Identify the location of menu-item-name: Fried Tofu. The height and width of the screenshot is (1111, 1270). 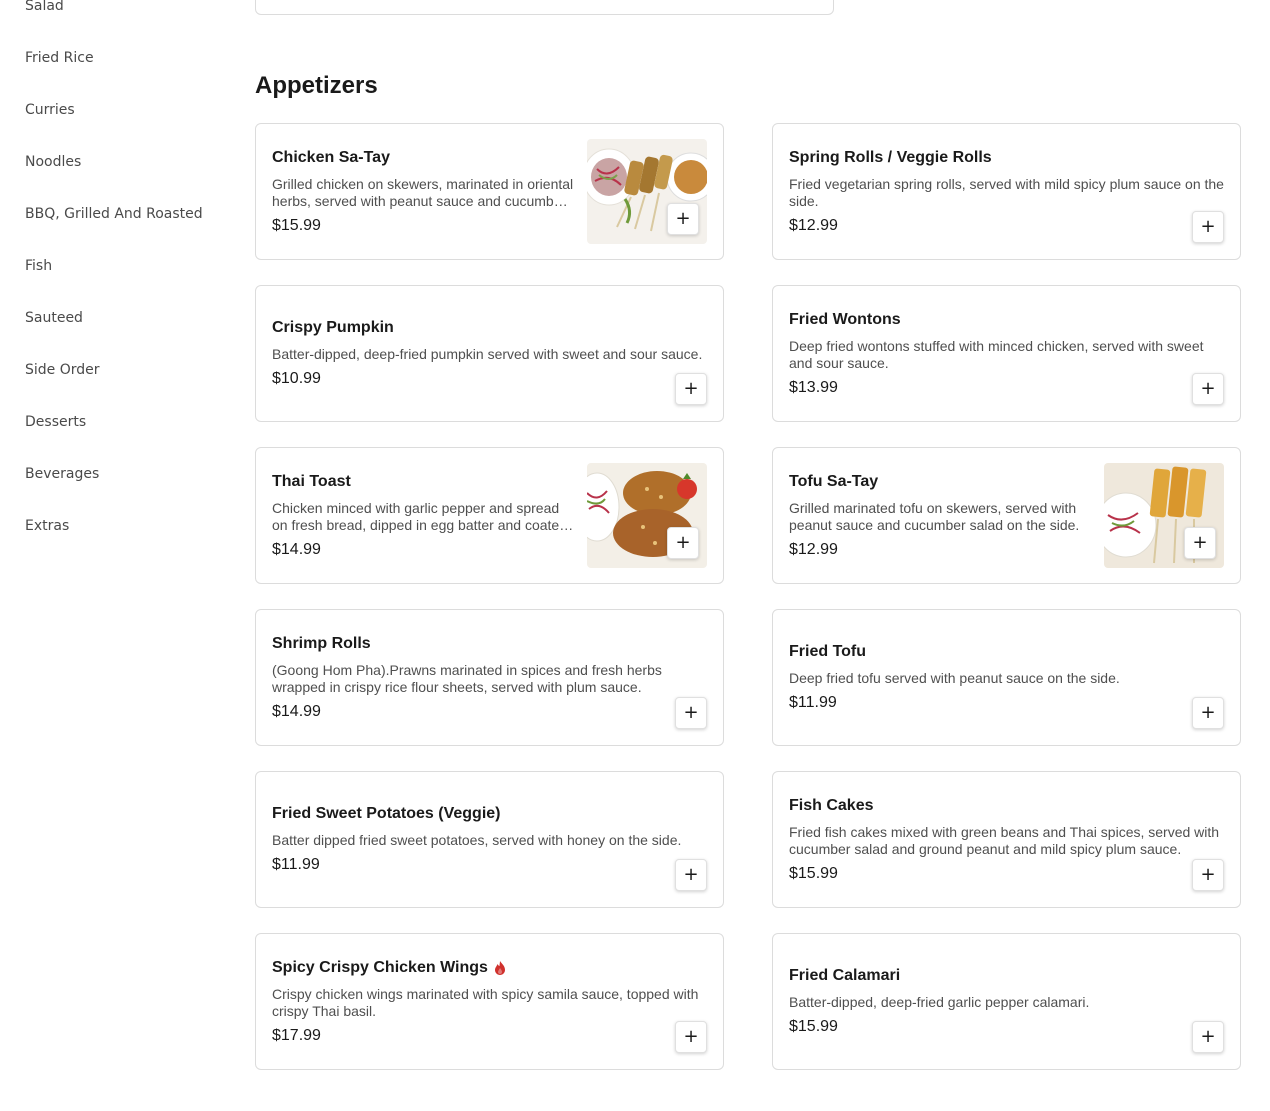
(828, 651).